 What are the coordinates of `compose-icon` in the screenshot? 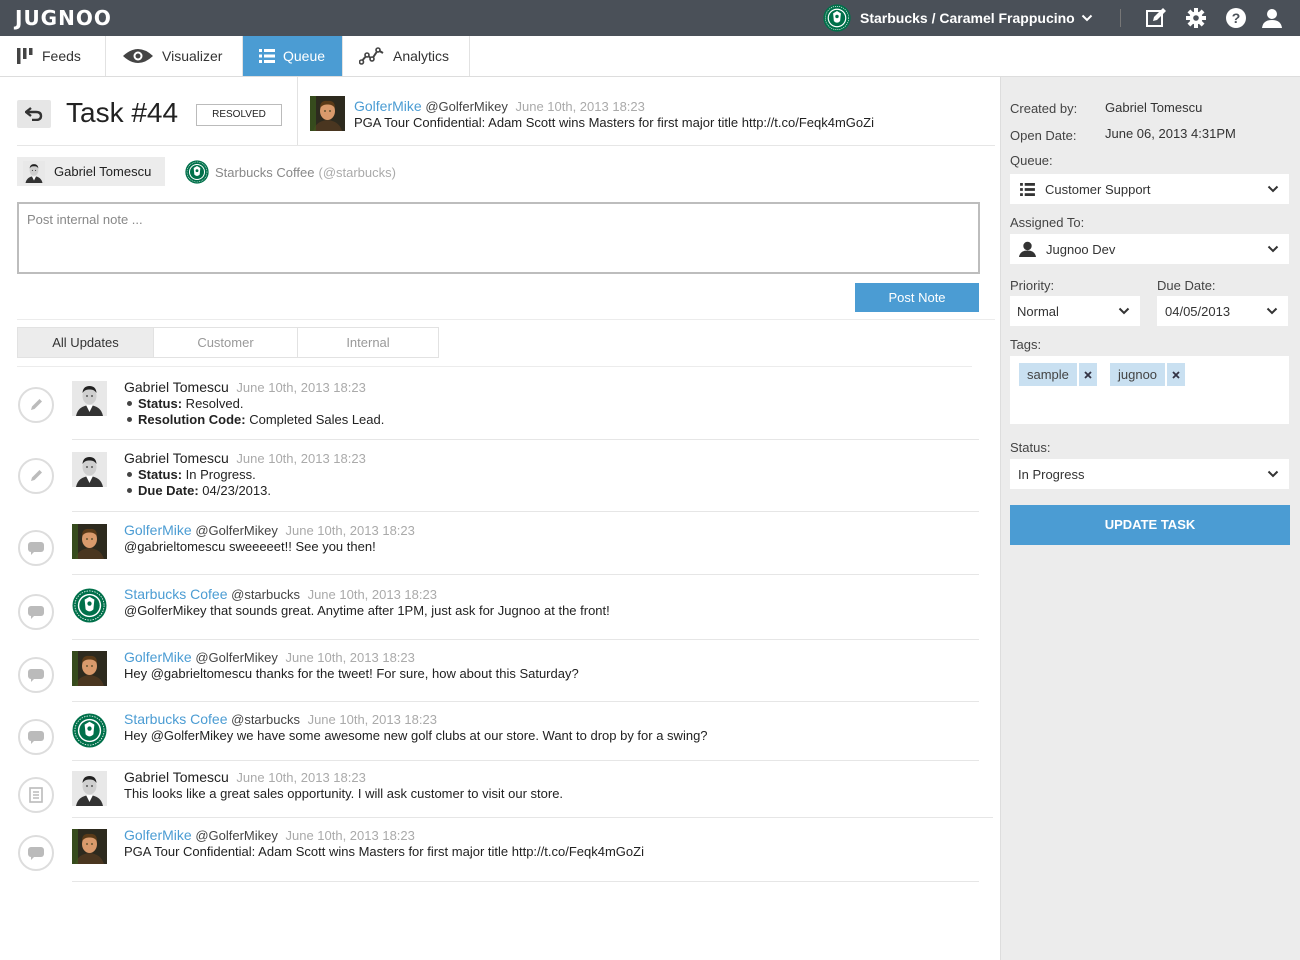 It's located at (1156, 18).